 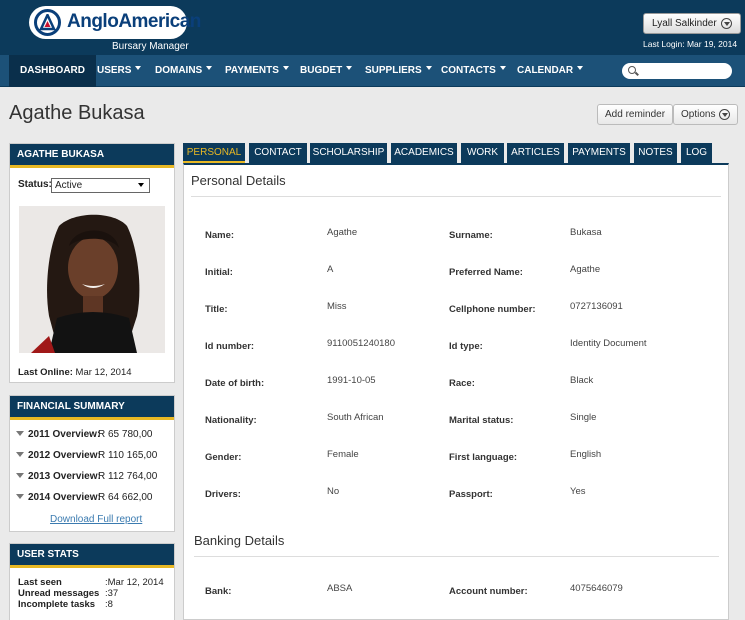 What do you see at coordinates (698, 114) in the screenshot?
I see `options-label: Options` at bounding box center [698, 114].